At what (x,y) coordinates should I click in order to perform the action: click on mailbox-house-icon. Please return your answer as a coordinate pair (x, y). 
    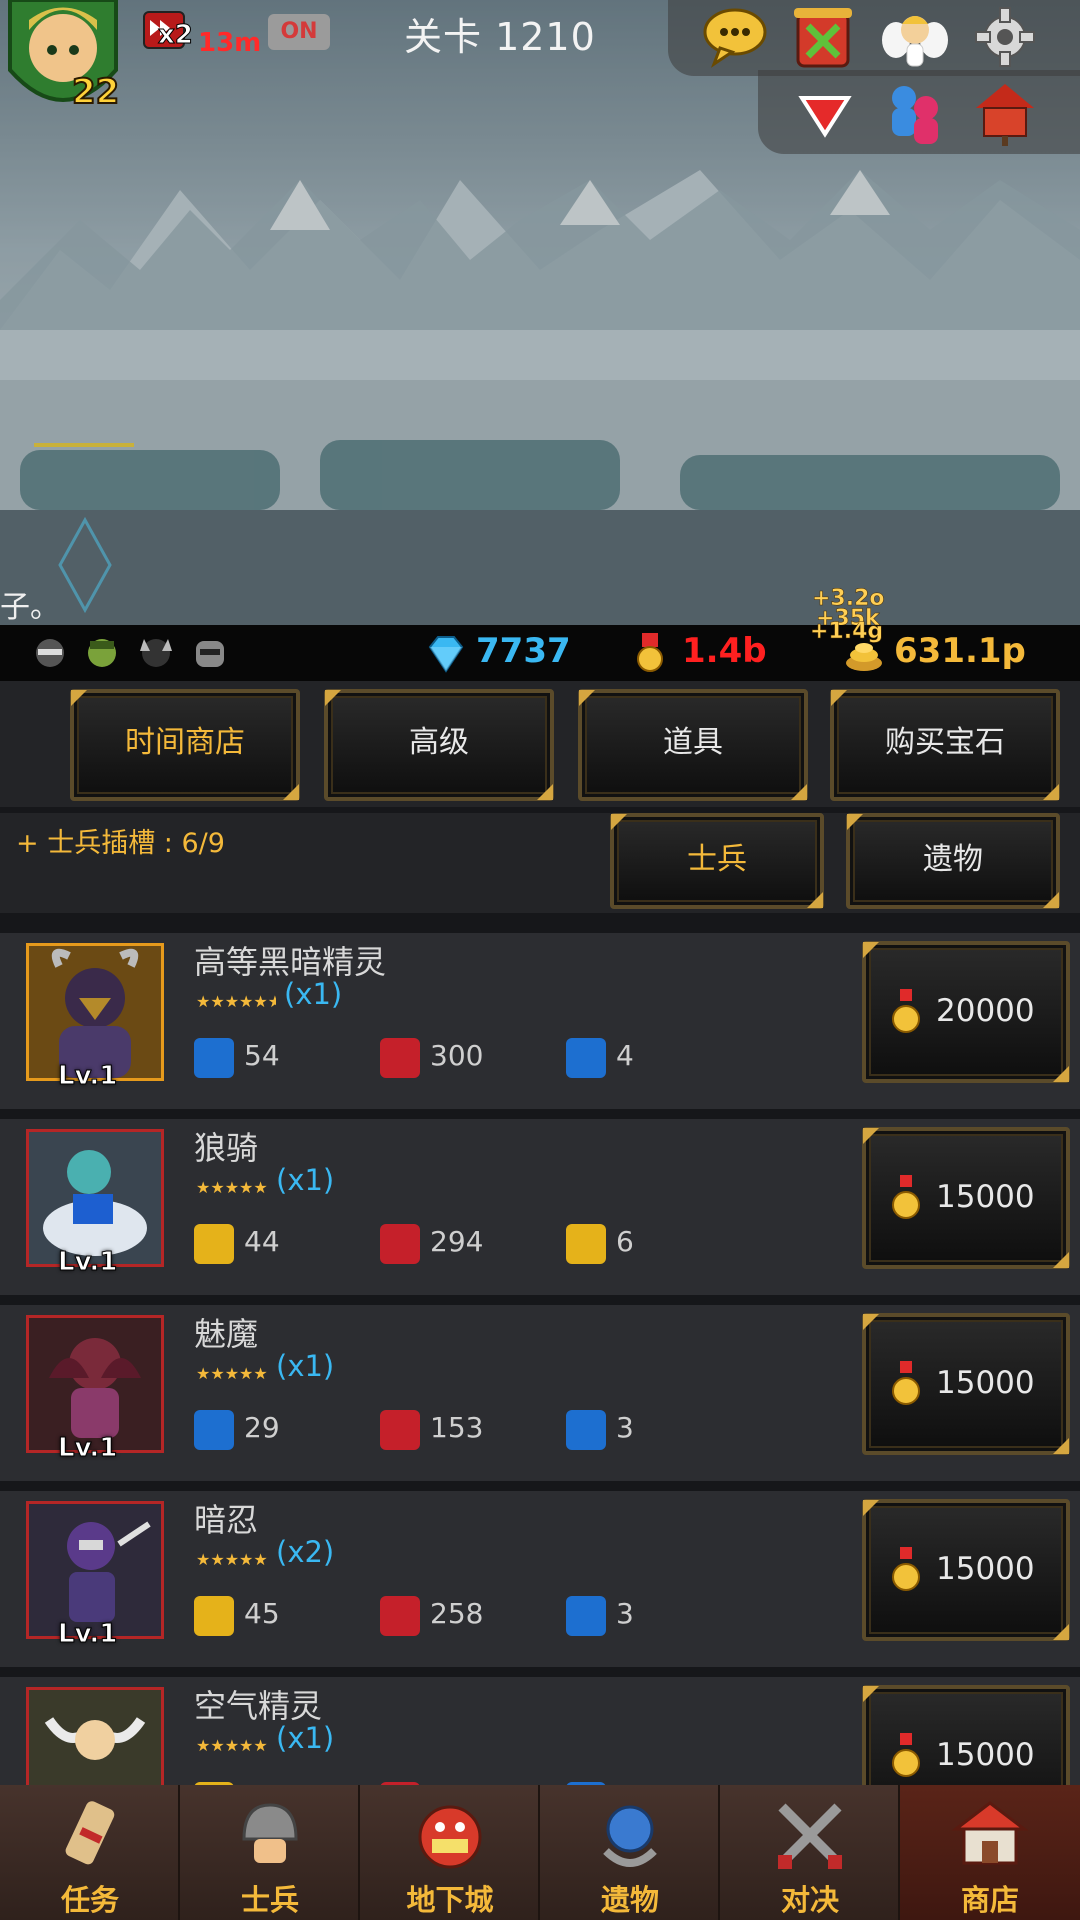
    Looking at the image, I should click on (1005, 113).